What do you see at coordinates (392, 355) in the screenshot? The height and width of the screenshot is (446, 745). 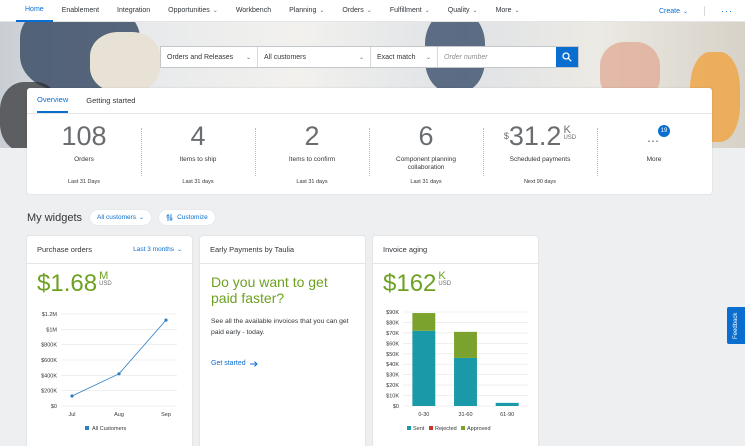 I see `y-tick-label: $50K` at bounding box center [392, 355].